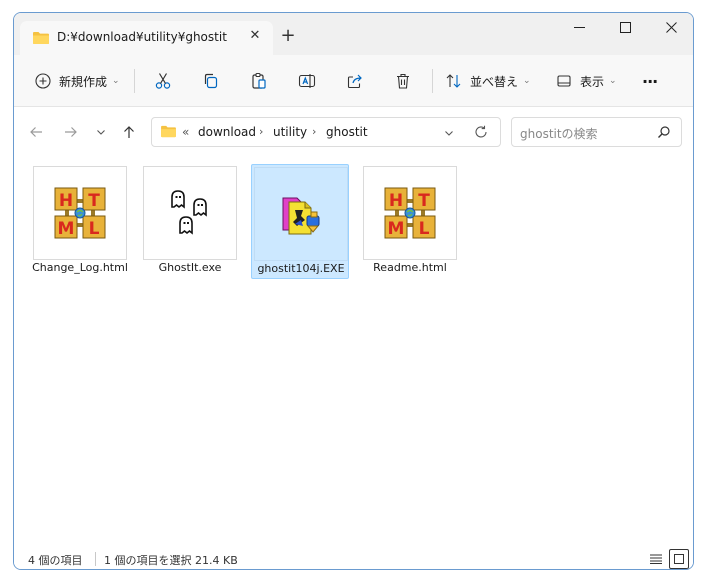  I want to click on copy-button, so click(211, 81).